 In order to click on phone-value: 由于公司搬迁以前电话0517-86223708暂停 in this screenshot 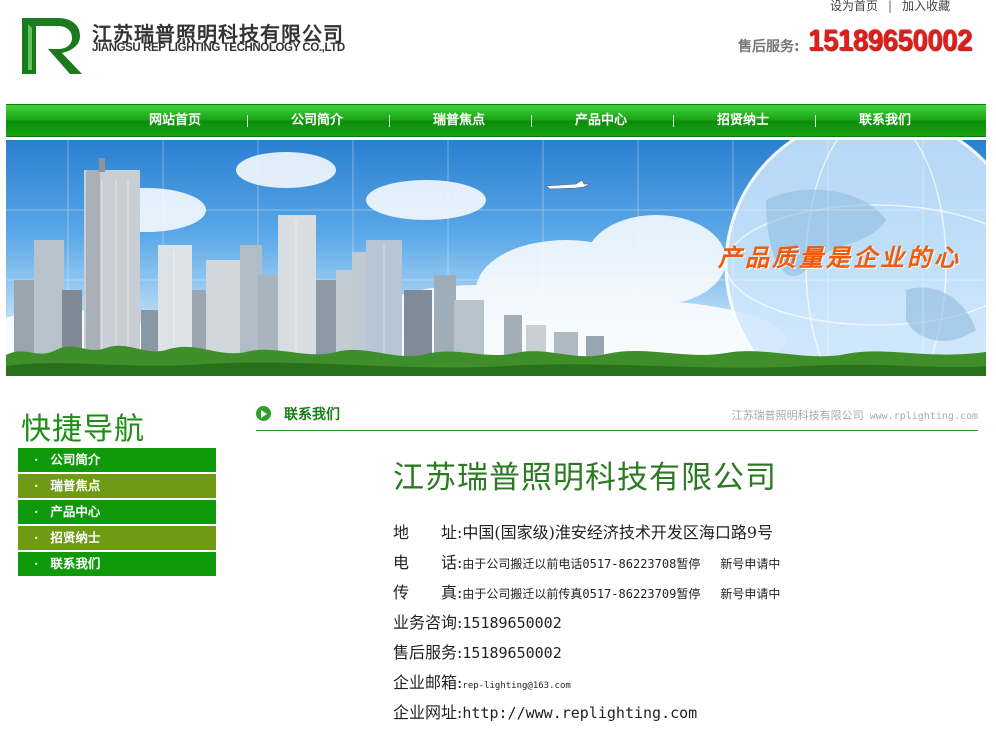, I will do `click(581, 564)`.